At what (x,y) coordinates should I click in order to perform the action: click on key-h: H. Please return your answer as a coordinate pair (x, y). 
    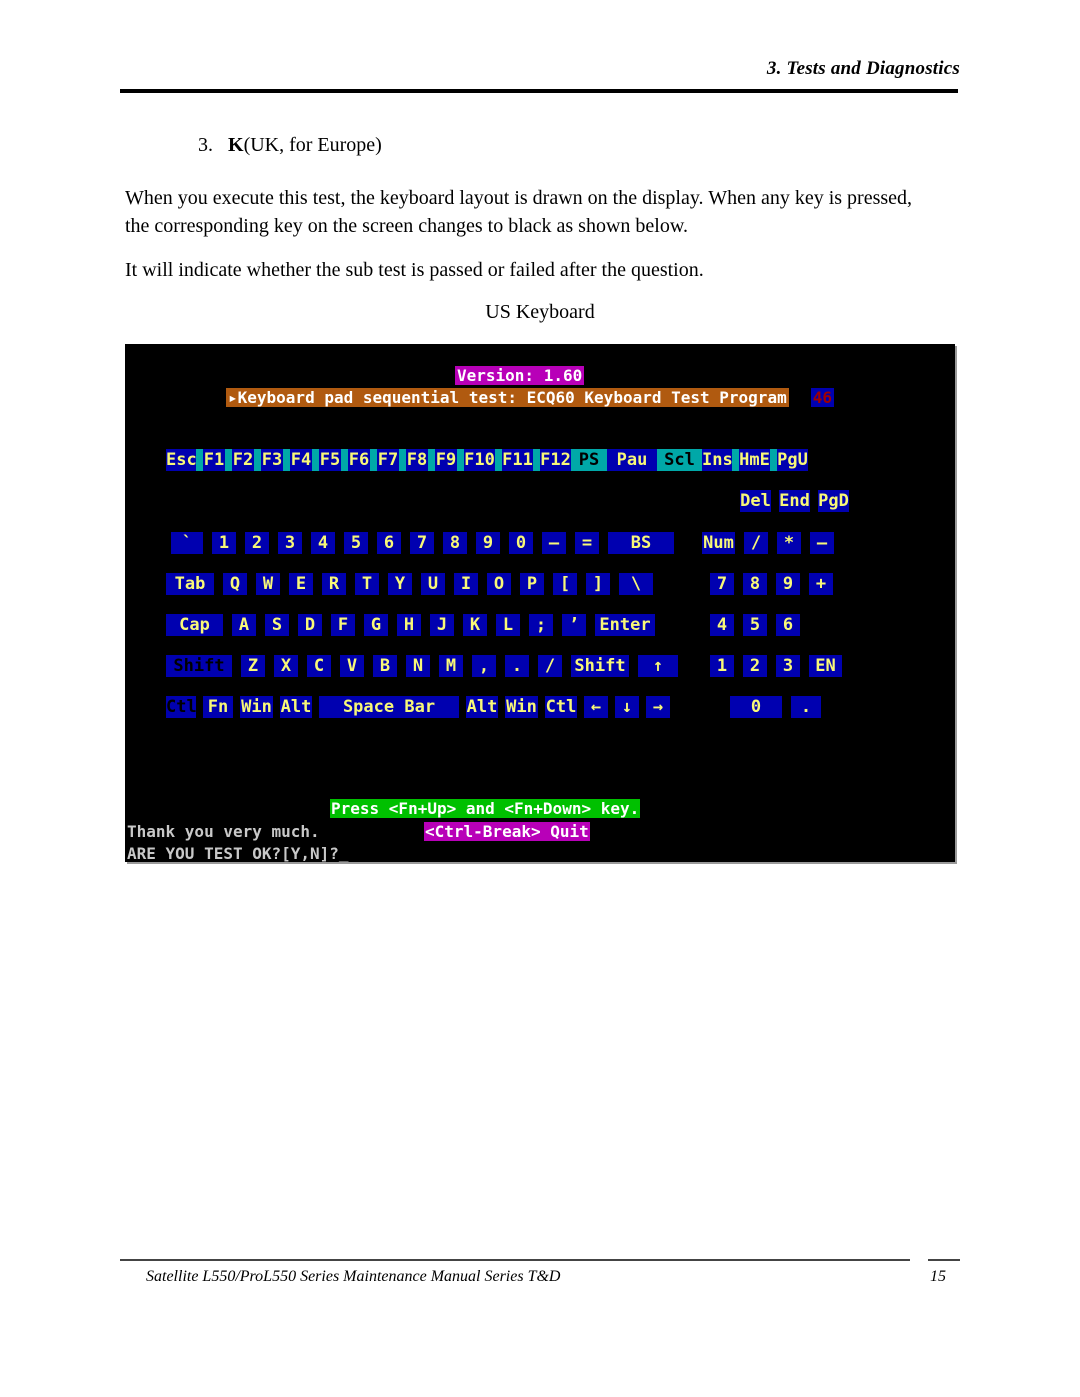
    Looking at the image, I should click on (409, 625).